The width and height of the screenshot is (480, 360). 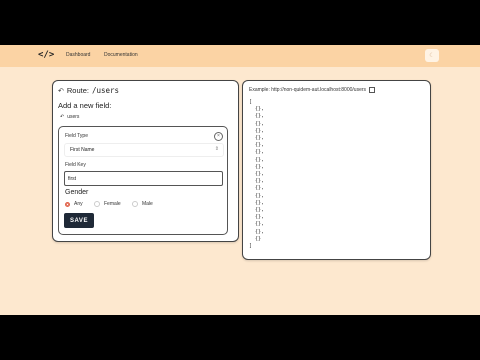 What do you see at coordinates (258, 238) in the screenshot?
I see `json-item: {}` at bounding box center [258, 238].